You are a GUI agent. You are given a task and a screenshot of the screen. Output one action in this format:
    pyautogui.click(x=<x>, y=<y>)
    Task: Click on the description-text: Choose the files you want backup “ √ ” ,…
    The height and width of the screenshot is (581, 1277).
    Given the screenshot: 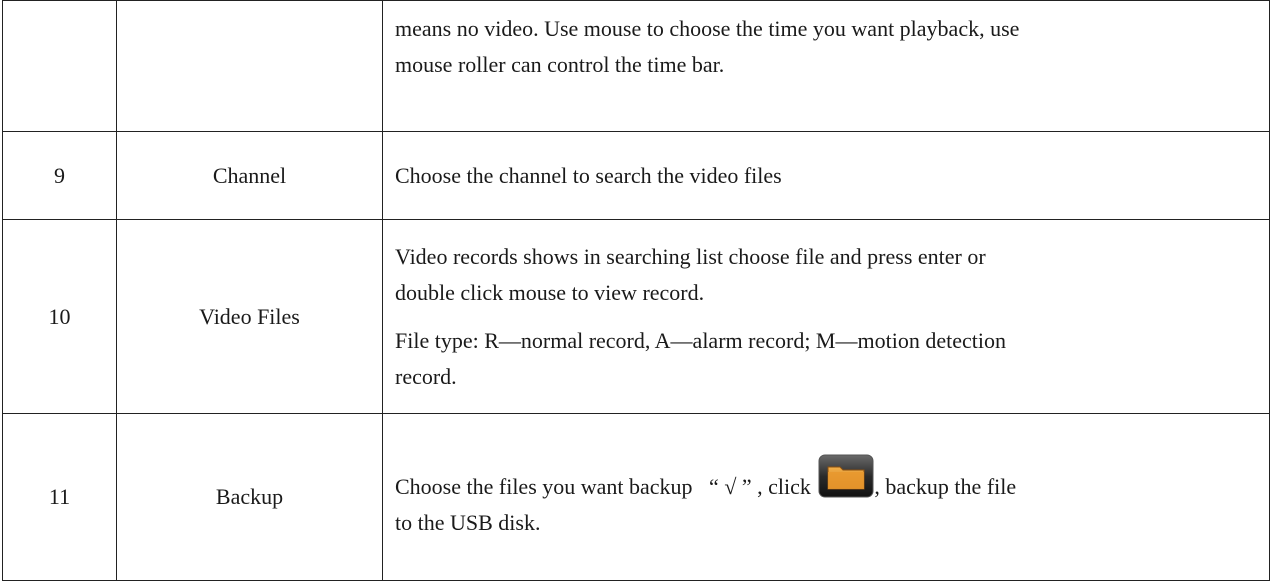 What is the action you would take?
    pyautogui.click(x=606, y=486)
    